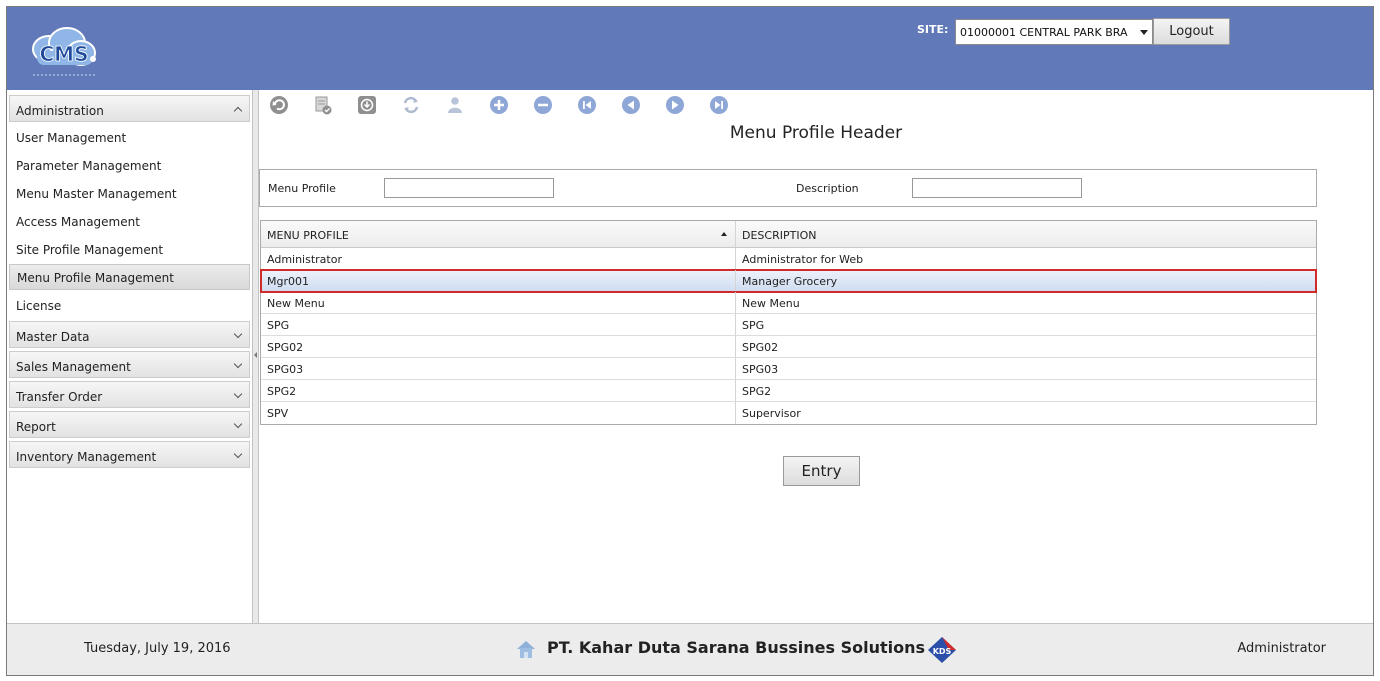 This screenshot has height=681, width=1380. Describe the element at coordinates (498, 390) in the screenshot. I see `cell-menu-profile: SPG2` at that location.